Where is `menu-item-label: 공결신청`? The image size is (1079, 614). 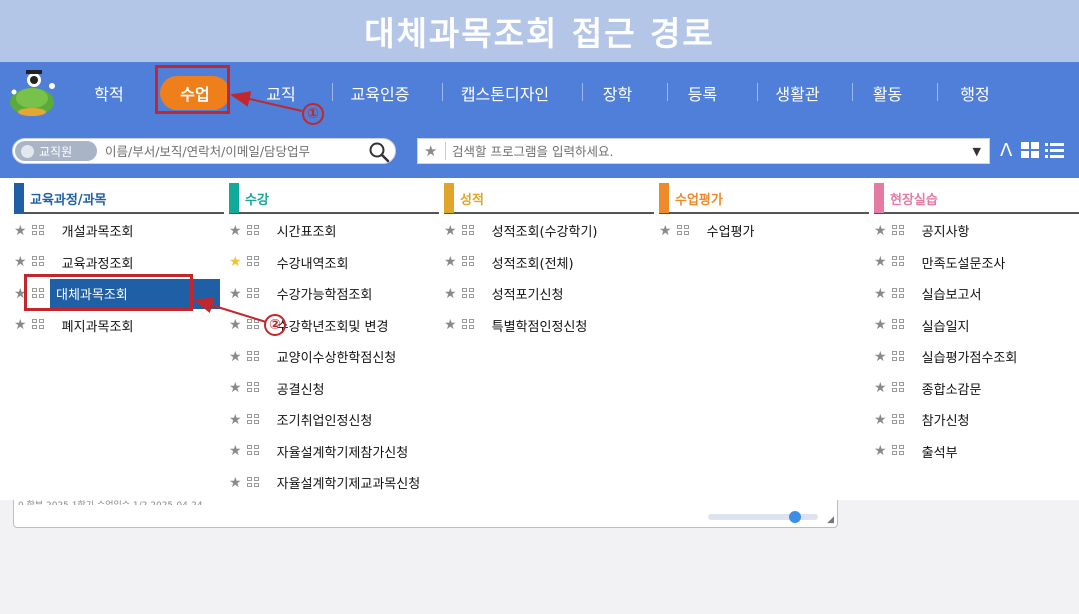 menu-item-label: 공결신청 is located at coordinates (355, 388).